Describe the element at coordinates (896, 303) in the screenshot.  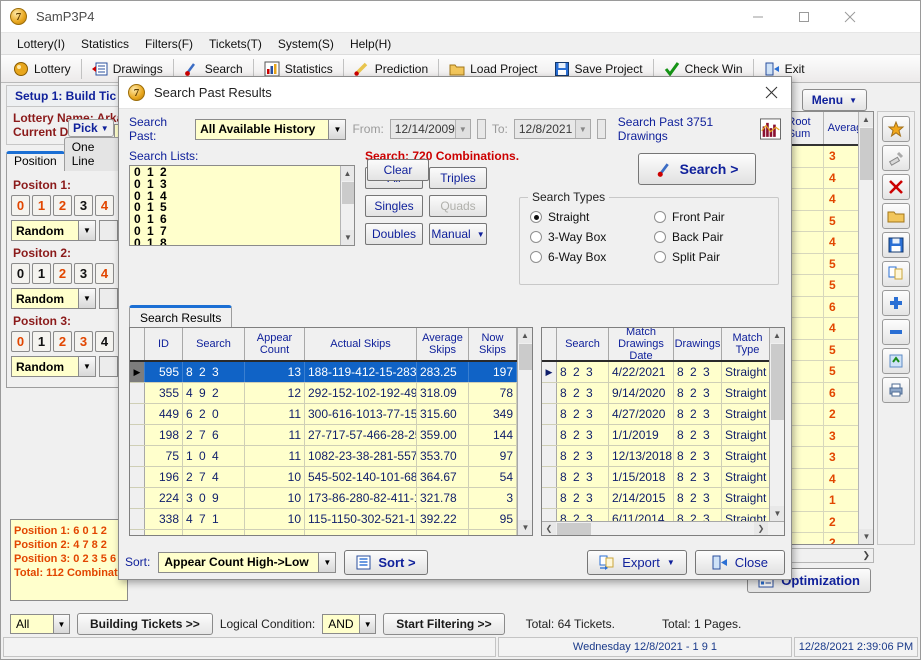
I see `plus-icon` at that location.